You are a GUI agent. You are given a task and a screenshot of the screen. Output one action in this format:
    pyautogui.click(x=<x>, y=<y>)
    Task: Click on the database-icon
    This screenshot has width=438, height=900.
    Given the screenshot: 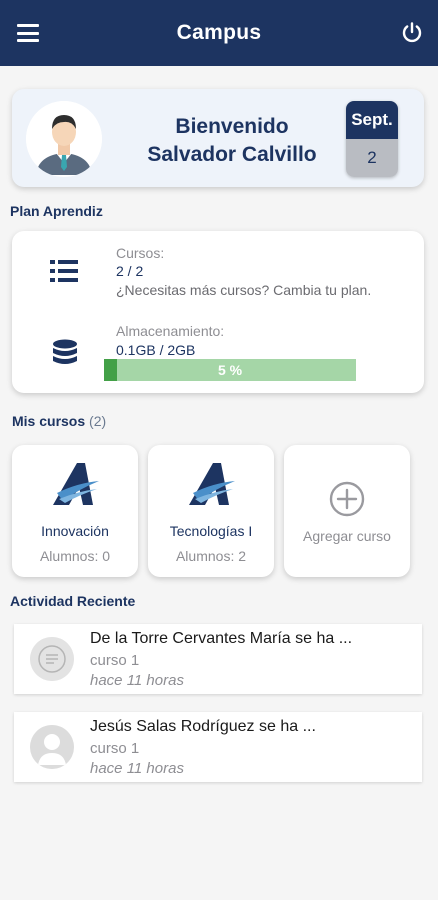 What is the action you would take?
    pyautogui.click(x=65, y=351)
    